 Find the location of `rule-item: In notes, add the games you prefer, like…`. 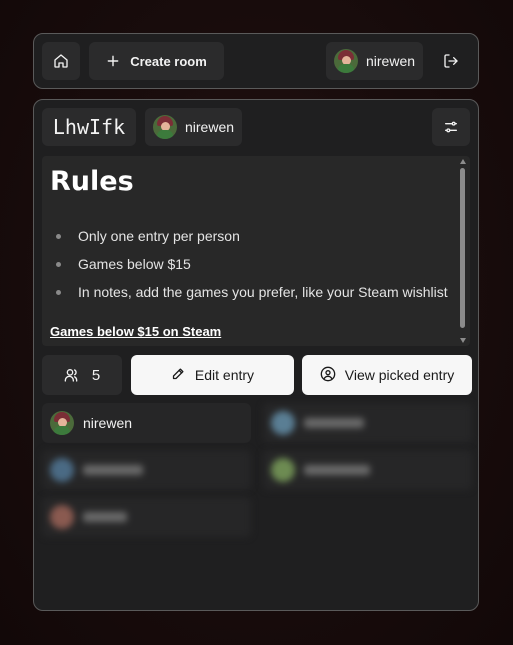

rule-item: In notes, add the games you prefer, like… is located at coordinates (263, 292).